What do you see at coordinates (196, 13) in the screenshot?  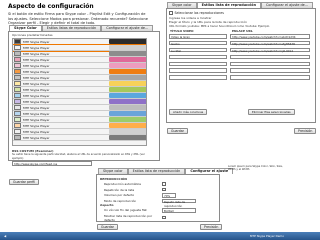 I see `select-reproductions-row: Seleccionar los reproducciones` at bounding box center [196, 13].